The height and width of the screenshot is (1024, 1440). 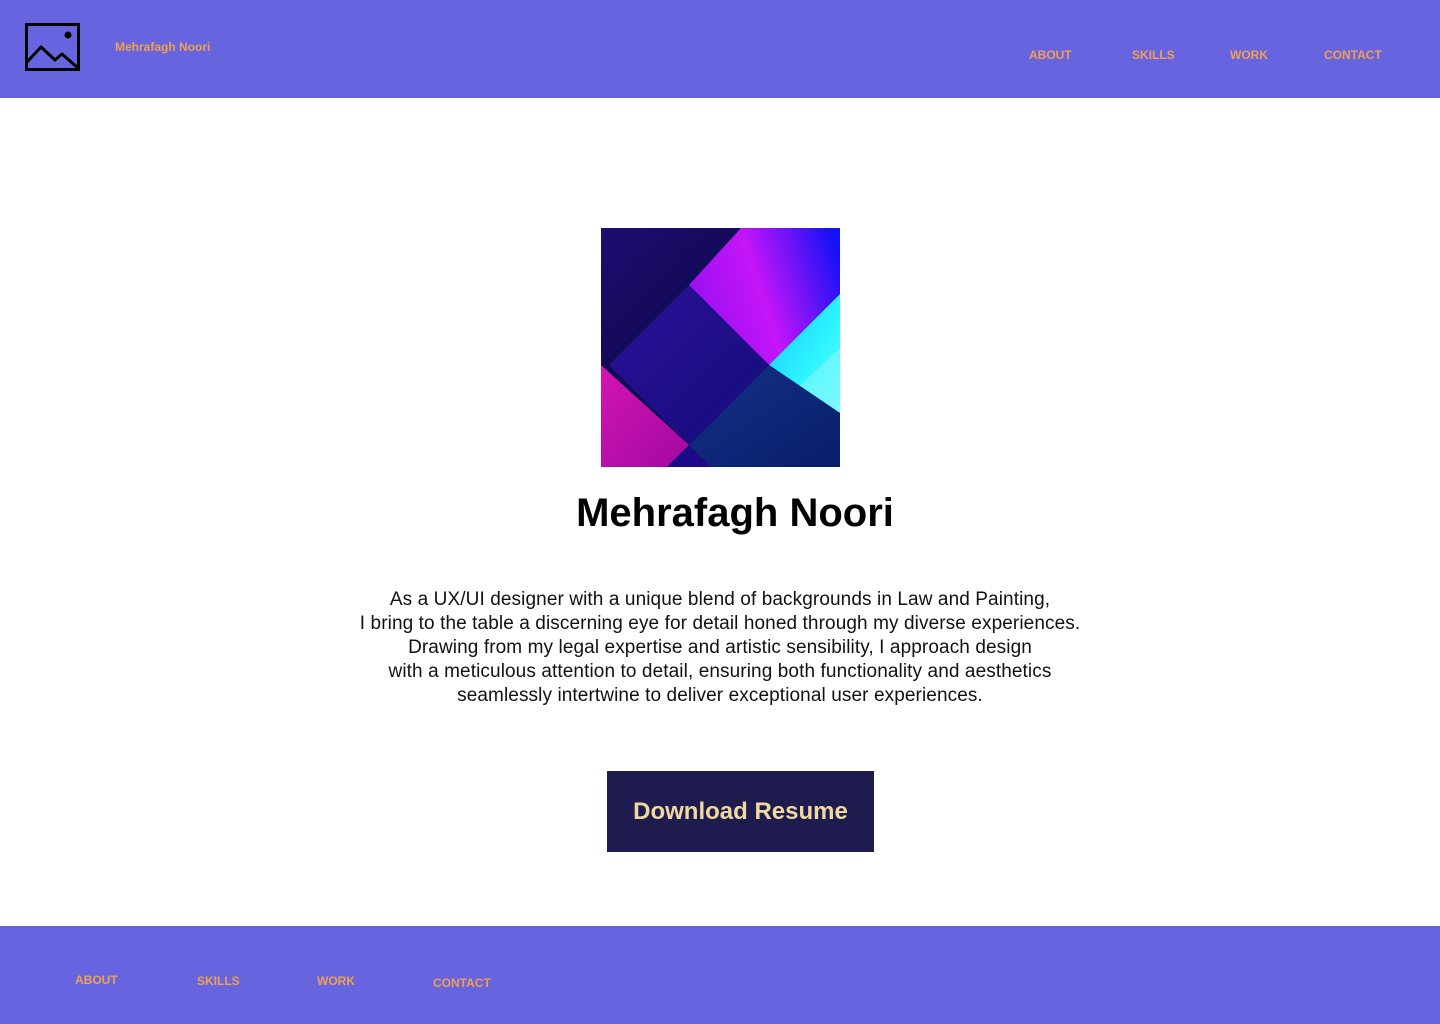 What do you see at coordinates (163, 47) in the screenshot?
I see `brand-name: Mehrafagh Noori` at bounding box center [163, 47].